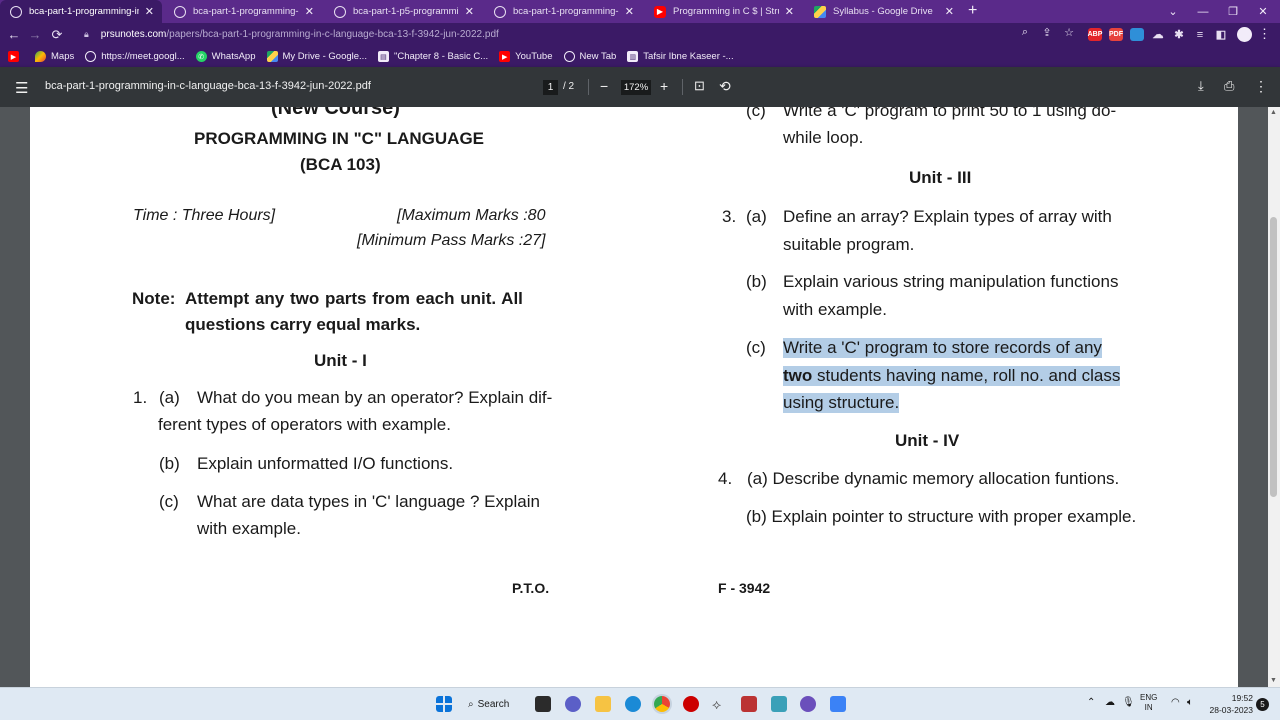 This screenshot has height=720, width=1280. I want to click on microphone-icon: 🎙︎, so click(1128, 702).